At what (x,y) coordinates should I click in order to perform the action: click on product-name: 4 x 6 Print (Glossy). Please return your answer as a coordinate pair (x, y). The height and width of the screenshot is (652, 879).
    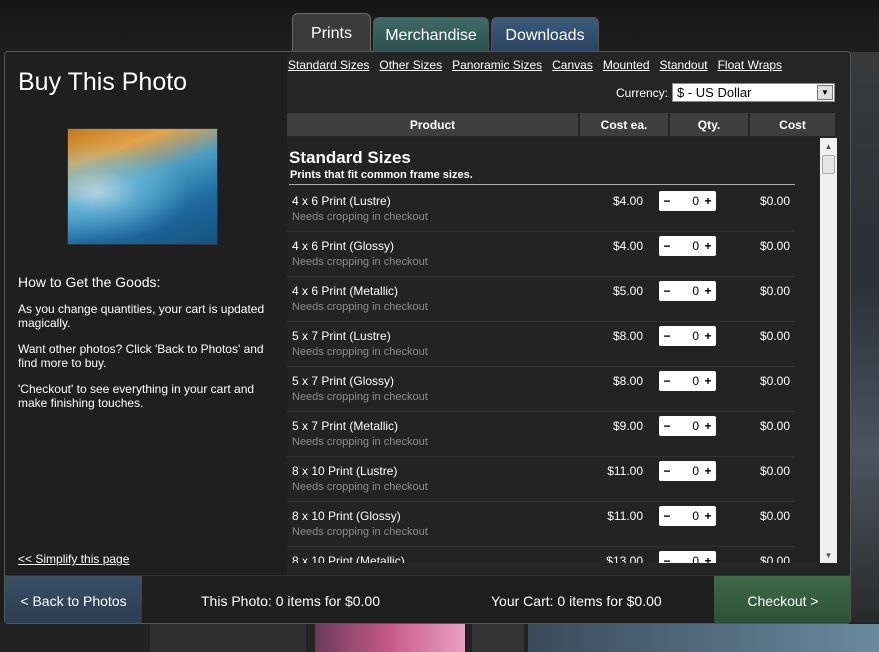
    Looking at the image, I should click on (343, 246).